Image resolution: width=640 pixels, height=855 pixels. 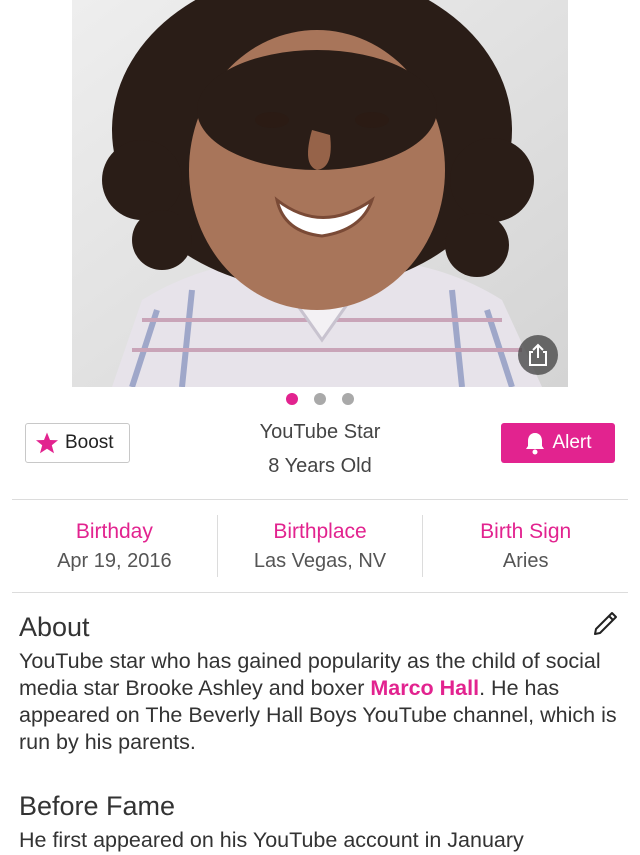 What do you see at coordinates (320, 466) in the screenshot?
I see `age-label: 8 Years Old` at bounding box center [320, 466].